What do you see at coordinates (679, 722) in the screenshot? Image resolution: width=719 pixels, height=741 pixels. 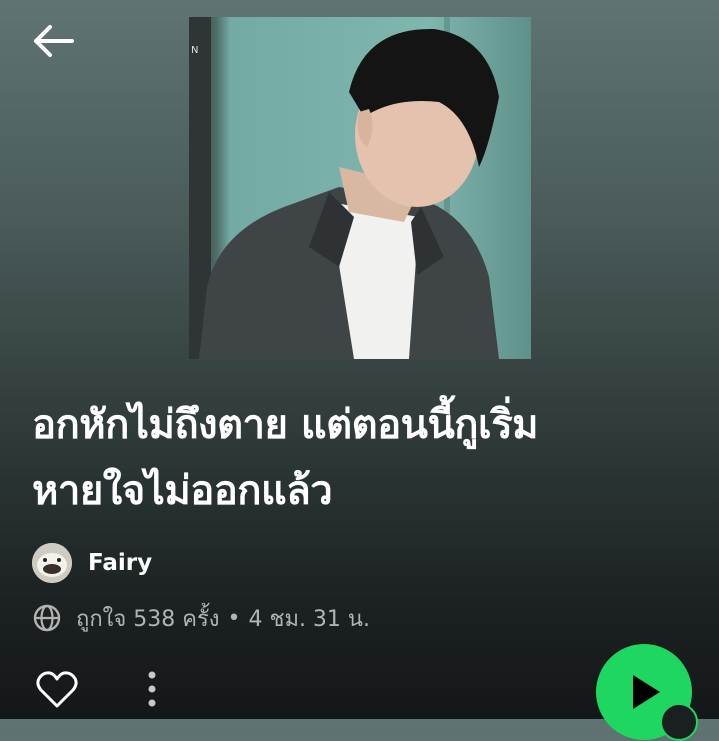 I see `shuffle-badge` at bounding box center [679, 722].